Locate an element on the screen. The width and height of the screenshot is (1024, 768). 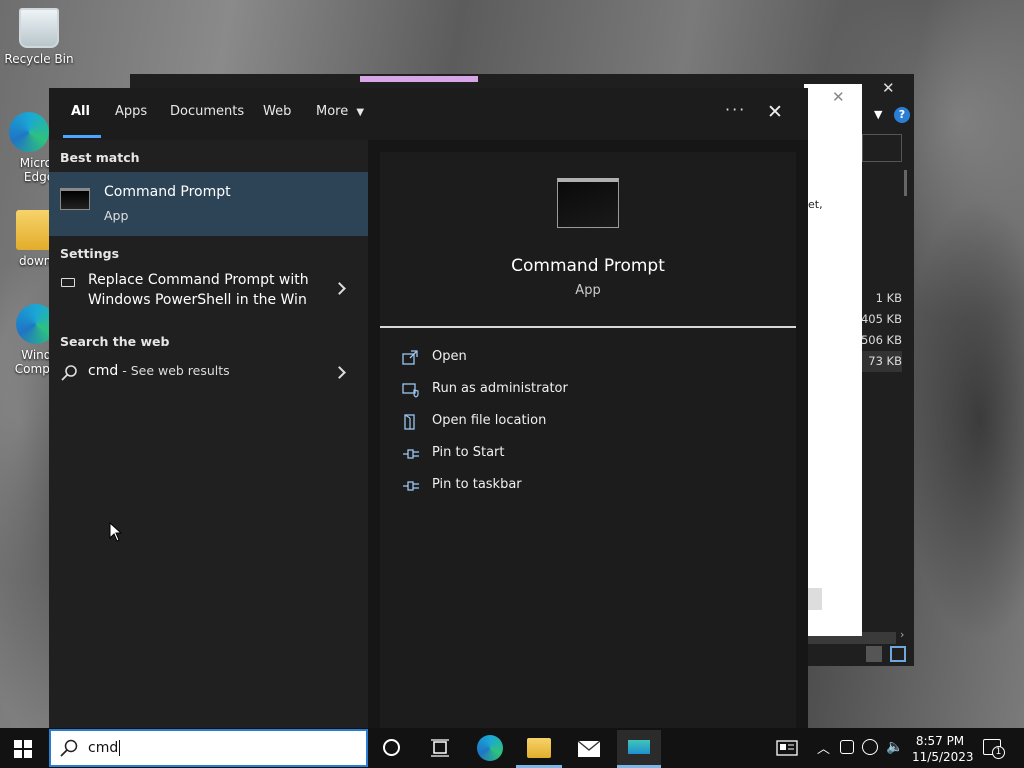
windows-start-icon is located at coordinates (23, 749).